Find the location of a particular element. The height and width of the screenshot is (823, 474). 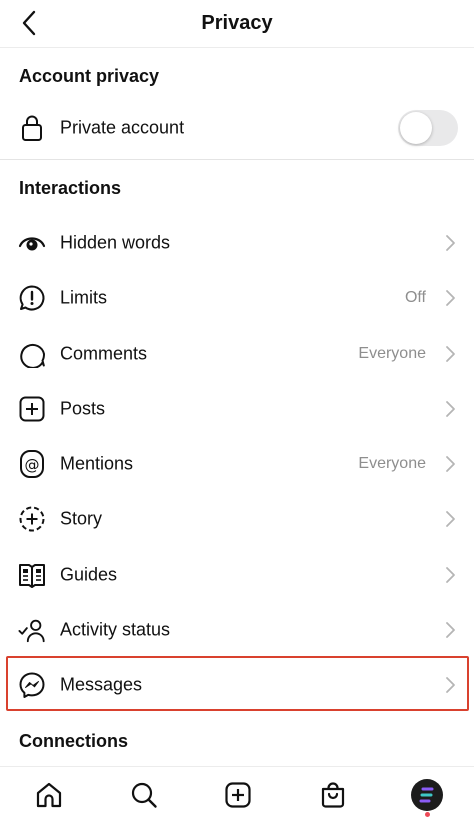

profile-tab is located at coordinates (427, 795).